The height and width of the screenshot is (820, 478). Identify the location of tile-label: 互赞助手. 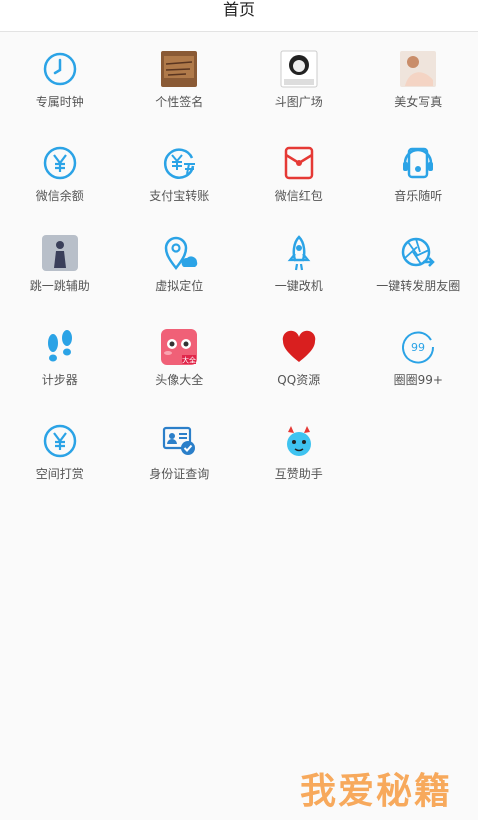
(298, 474).